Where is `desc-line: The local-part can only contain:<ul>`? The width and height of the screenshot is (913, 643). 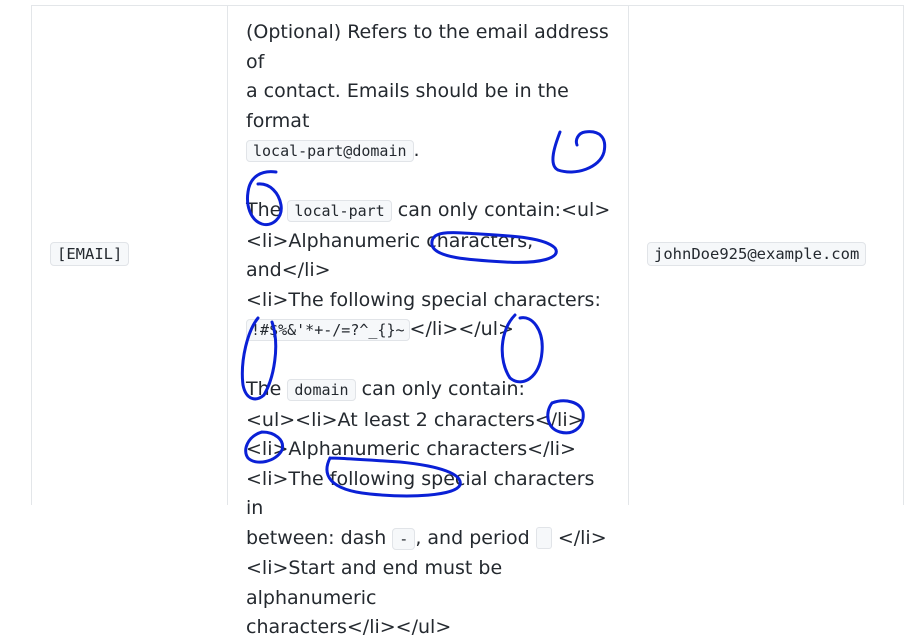 desc-line: The local-part can only contain:<ul> is located at coordinates (431, 211).